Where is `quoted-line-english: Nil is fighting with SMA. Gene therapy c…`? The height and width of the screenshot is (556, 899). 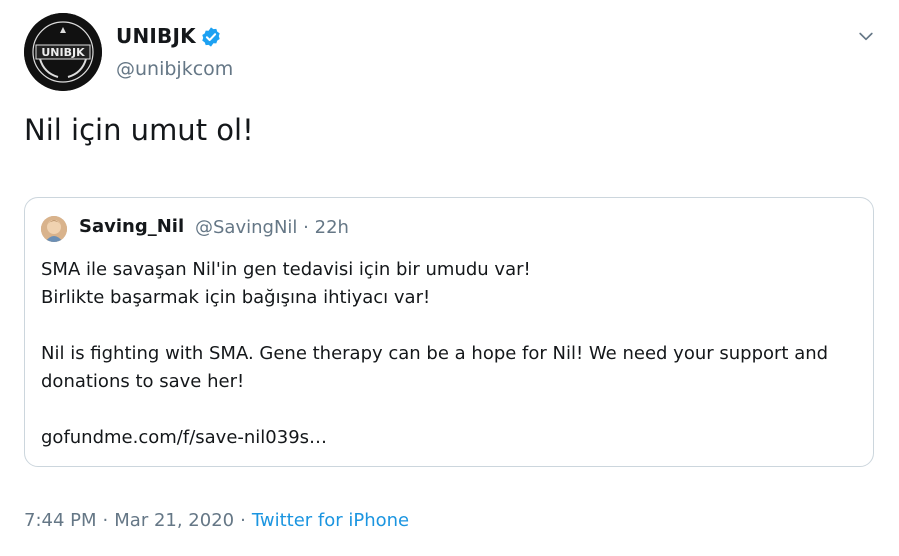
quoted-line-english: Nil is fighting with SMA. Gene therapy c… is located at coordinates (435, 367).